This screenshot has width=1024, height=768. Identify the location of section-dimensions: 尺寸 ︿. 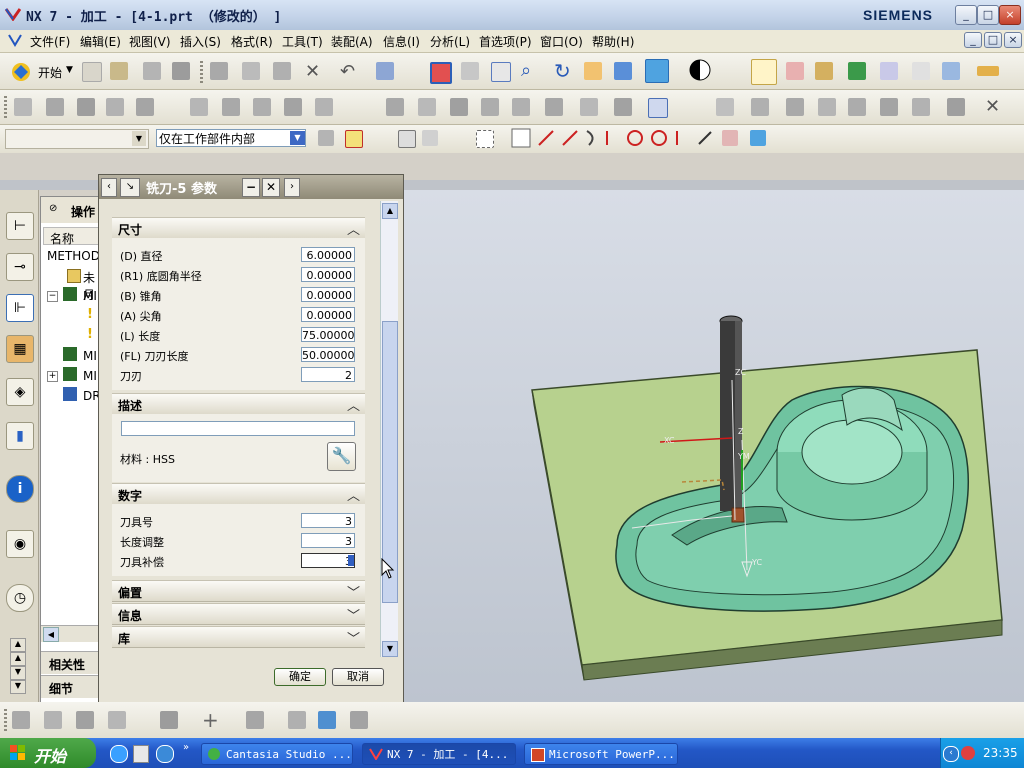
(238, 228).